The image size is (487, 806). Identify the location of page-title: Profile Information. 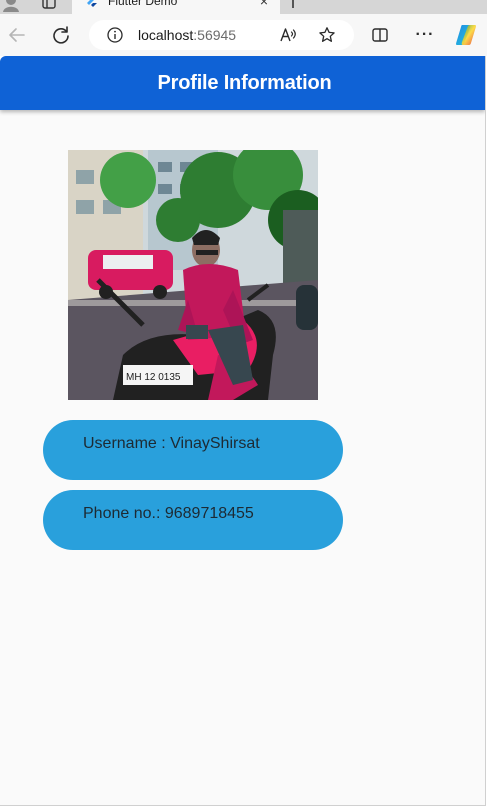
(244, 82).